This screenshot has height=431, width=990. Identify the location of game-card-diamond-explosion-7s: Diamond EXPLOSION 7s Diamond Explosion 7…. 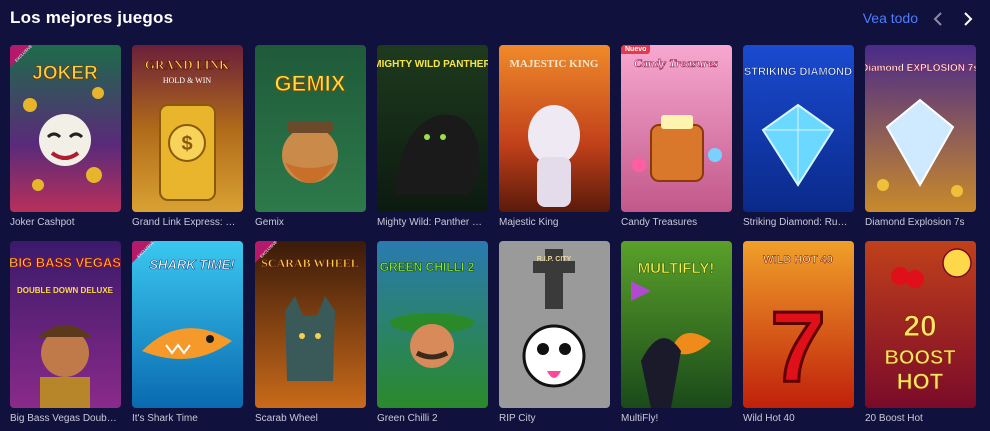
(920, 136).